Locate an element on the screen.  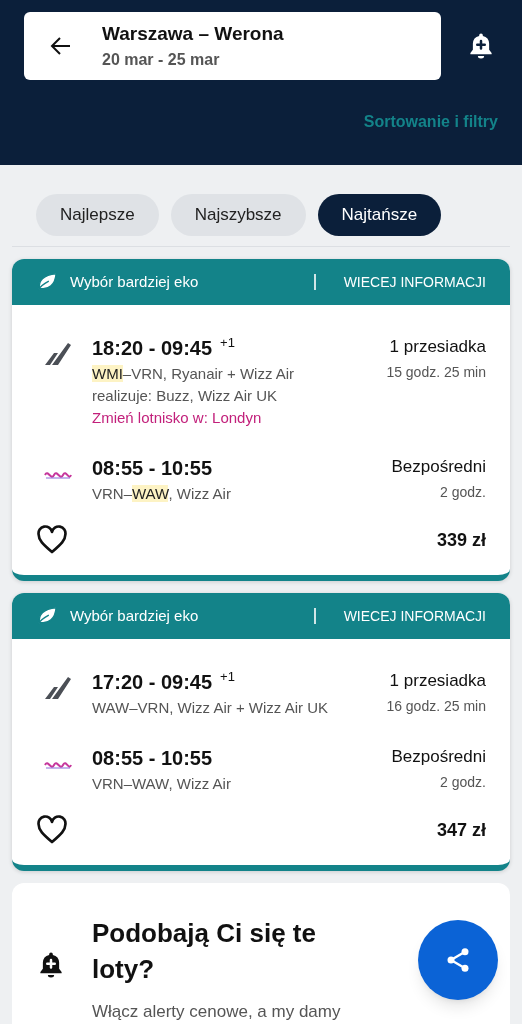
route-title: Warszawa – Werona is located at coordinates (193, 33).